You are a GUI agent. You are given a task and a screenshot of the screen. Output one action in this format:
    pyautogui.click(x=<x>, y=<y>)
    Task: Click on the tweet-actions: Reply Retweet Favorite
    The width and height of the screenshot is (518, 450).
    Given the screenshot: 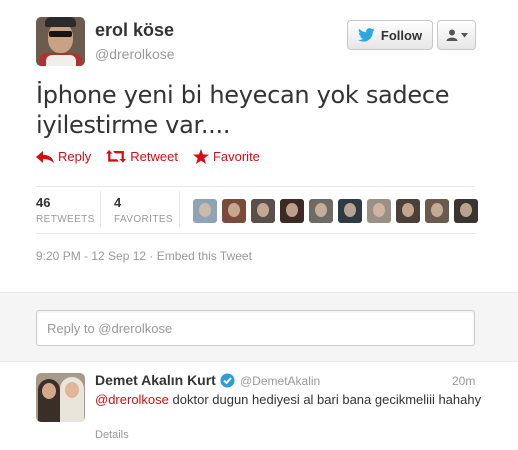 What is the action you would take?
    pyautogui.click(x=148, y=156)
    